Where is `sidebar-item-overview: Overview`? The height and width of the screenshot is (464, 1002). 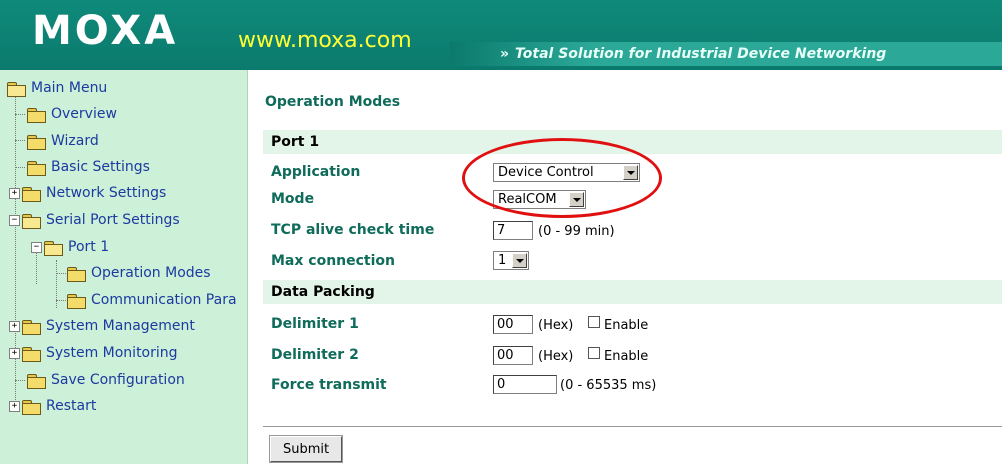
sidebar-item-overview: Overview is located at coordinates (72, 114).